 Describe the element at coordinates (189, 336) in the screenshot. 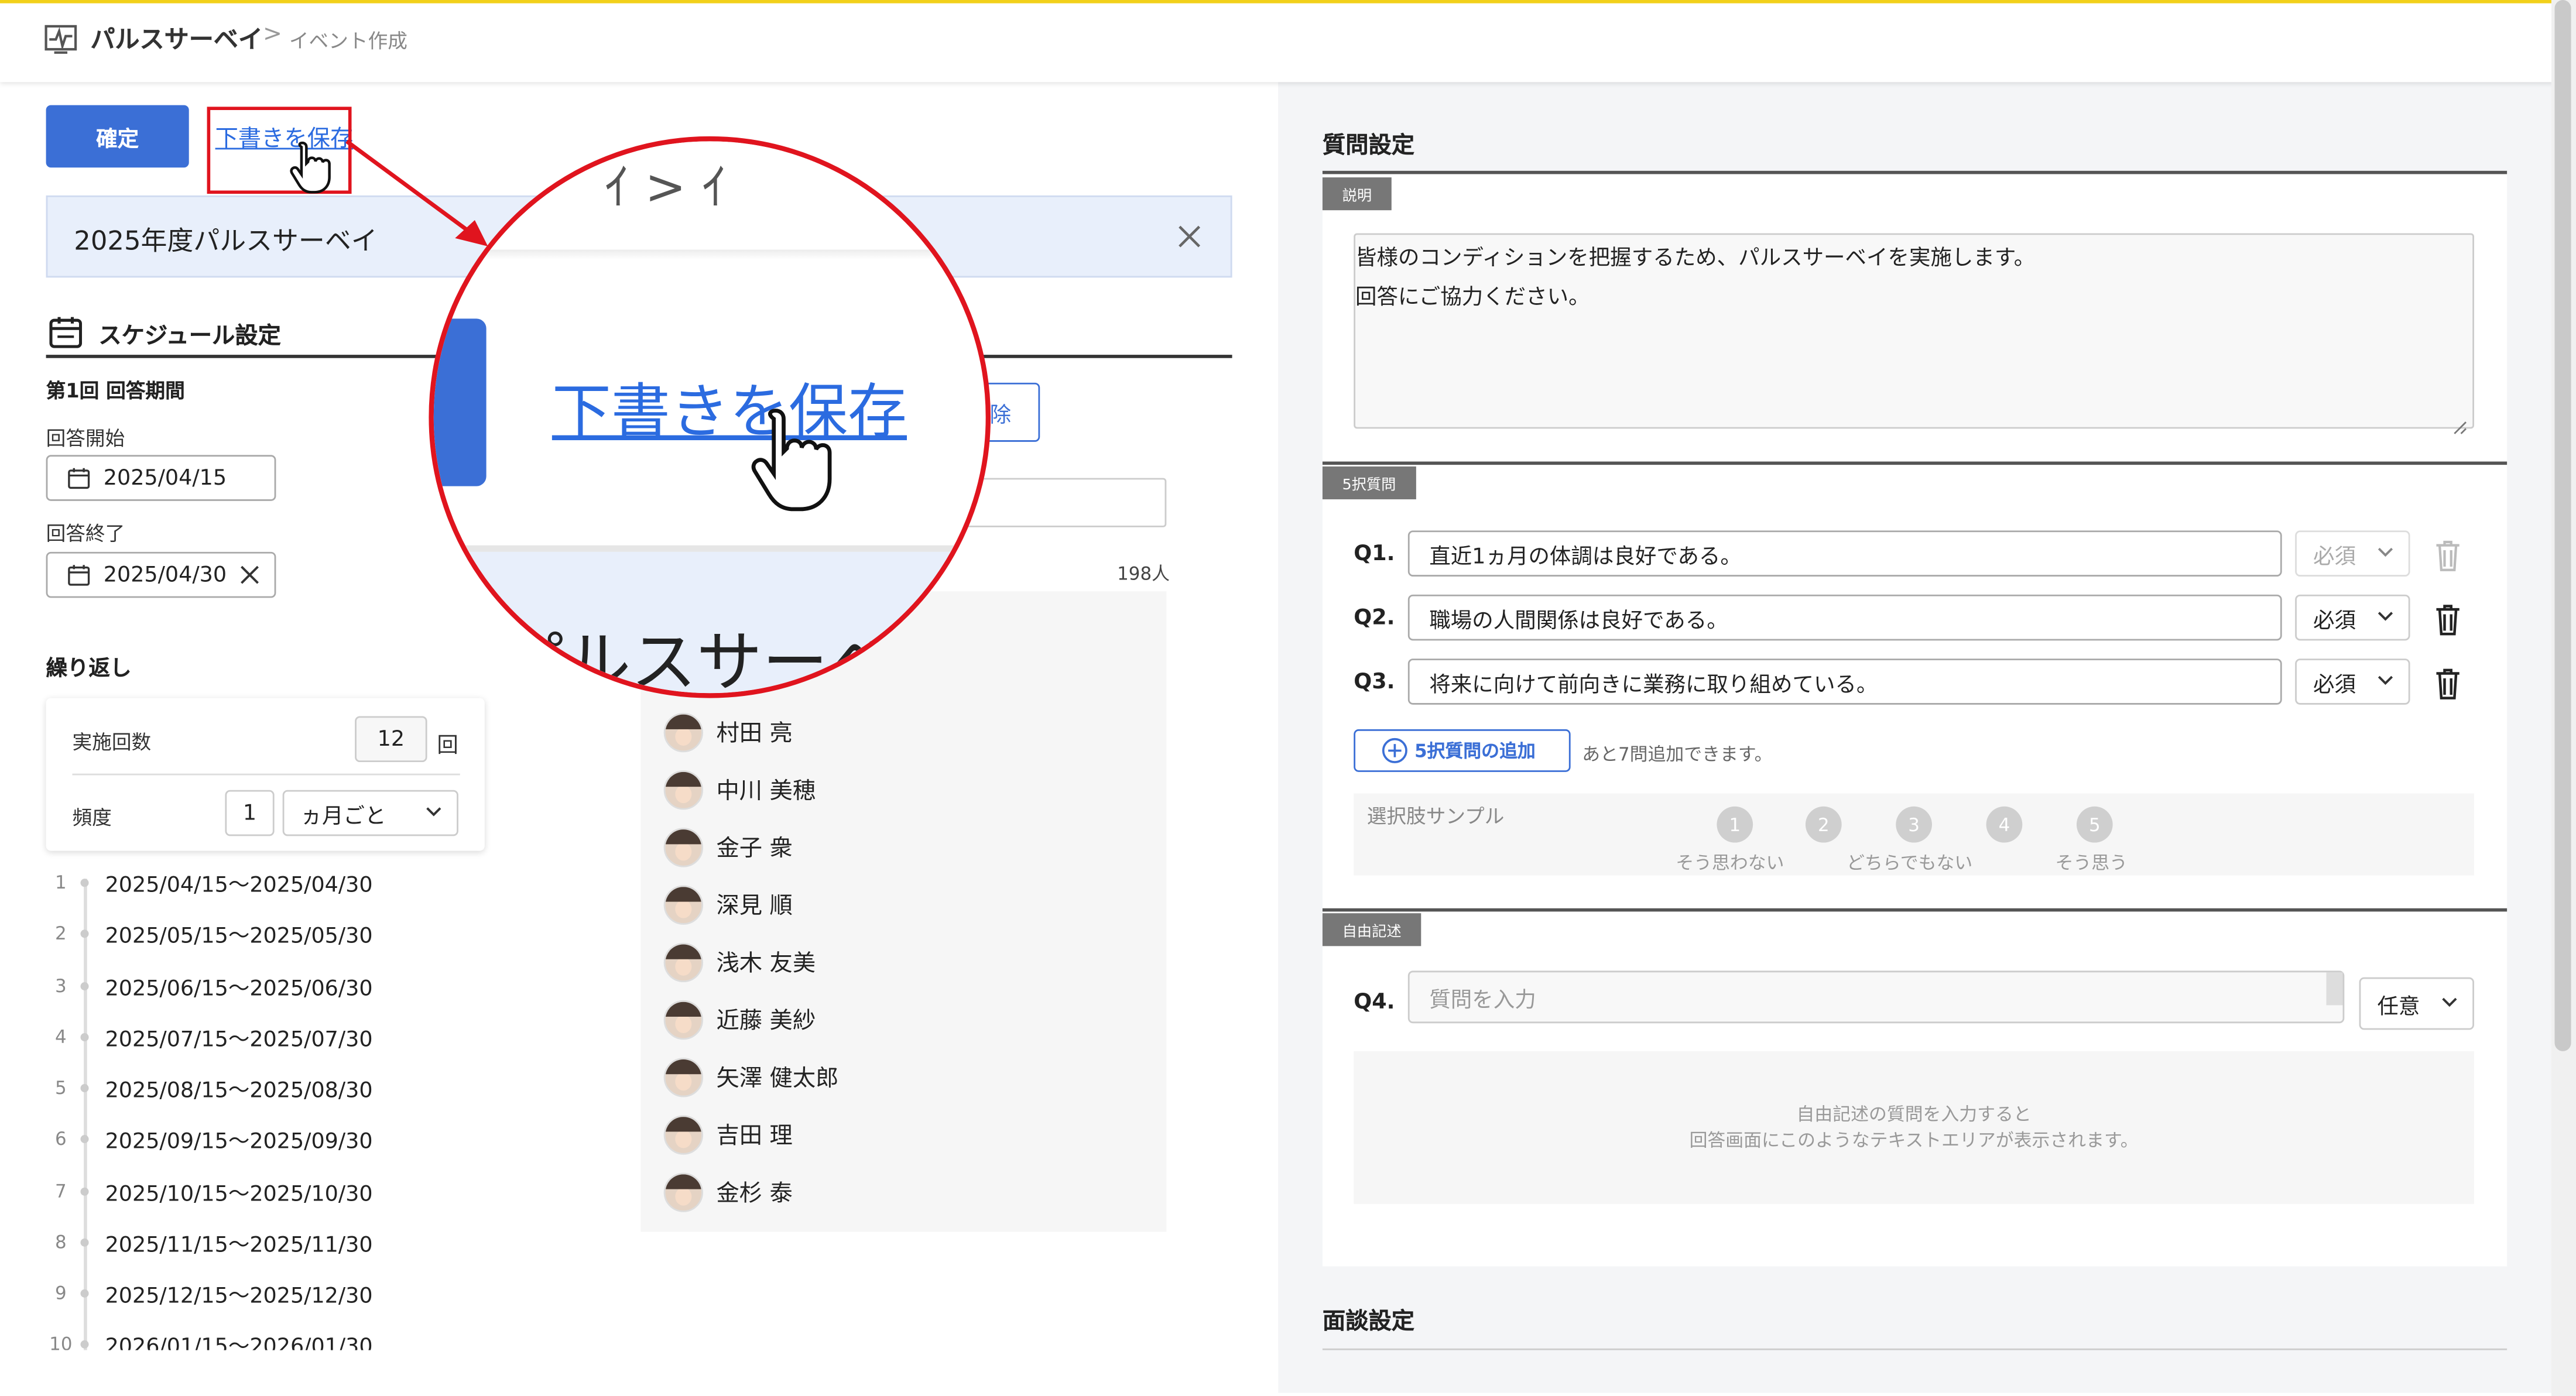

I see `schedule-heading: スケジュール設定` at that location.